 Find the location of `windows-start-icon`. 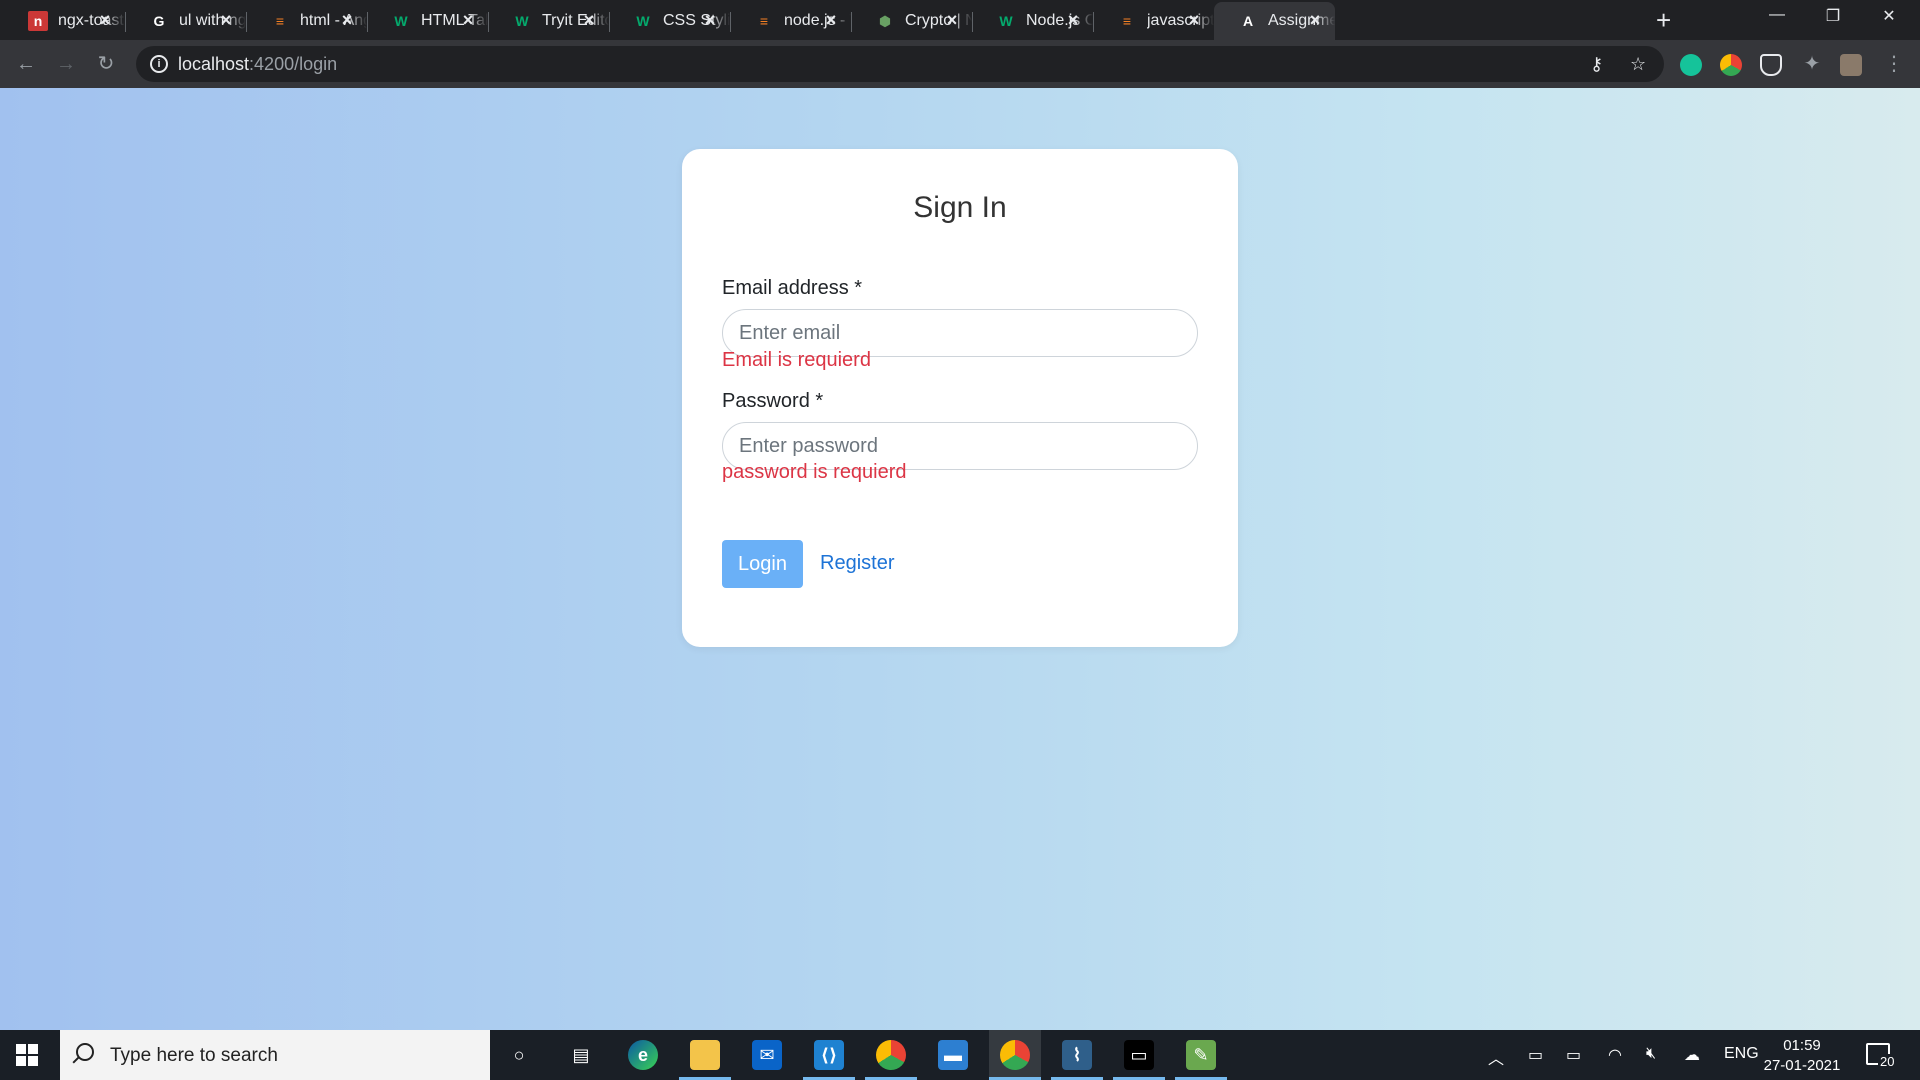

windows-start-icon is located at coordinates (27, 1055).